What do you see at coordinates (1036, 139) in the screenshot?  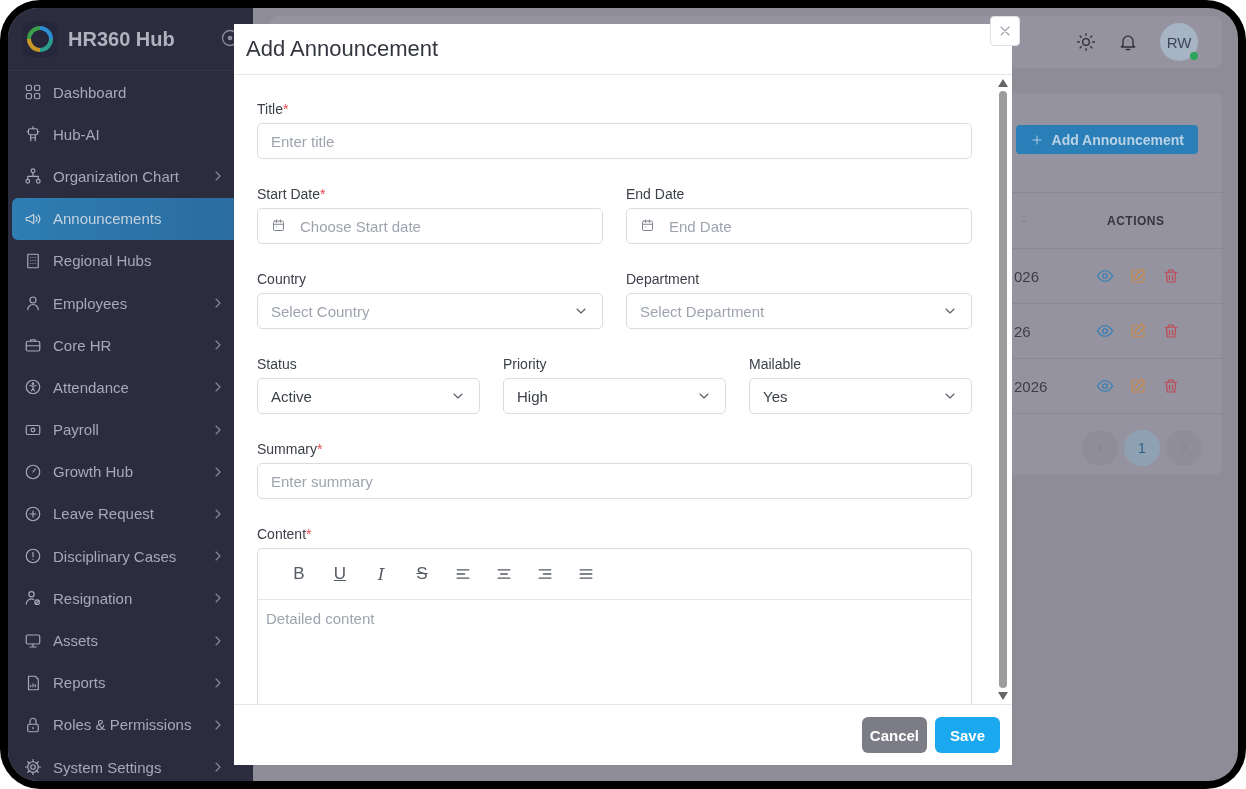 I see `plus-icon` at bounding box center [1036, 139].